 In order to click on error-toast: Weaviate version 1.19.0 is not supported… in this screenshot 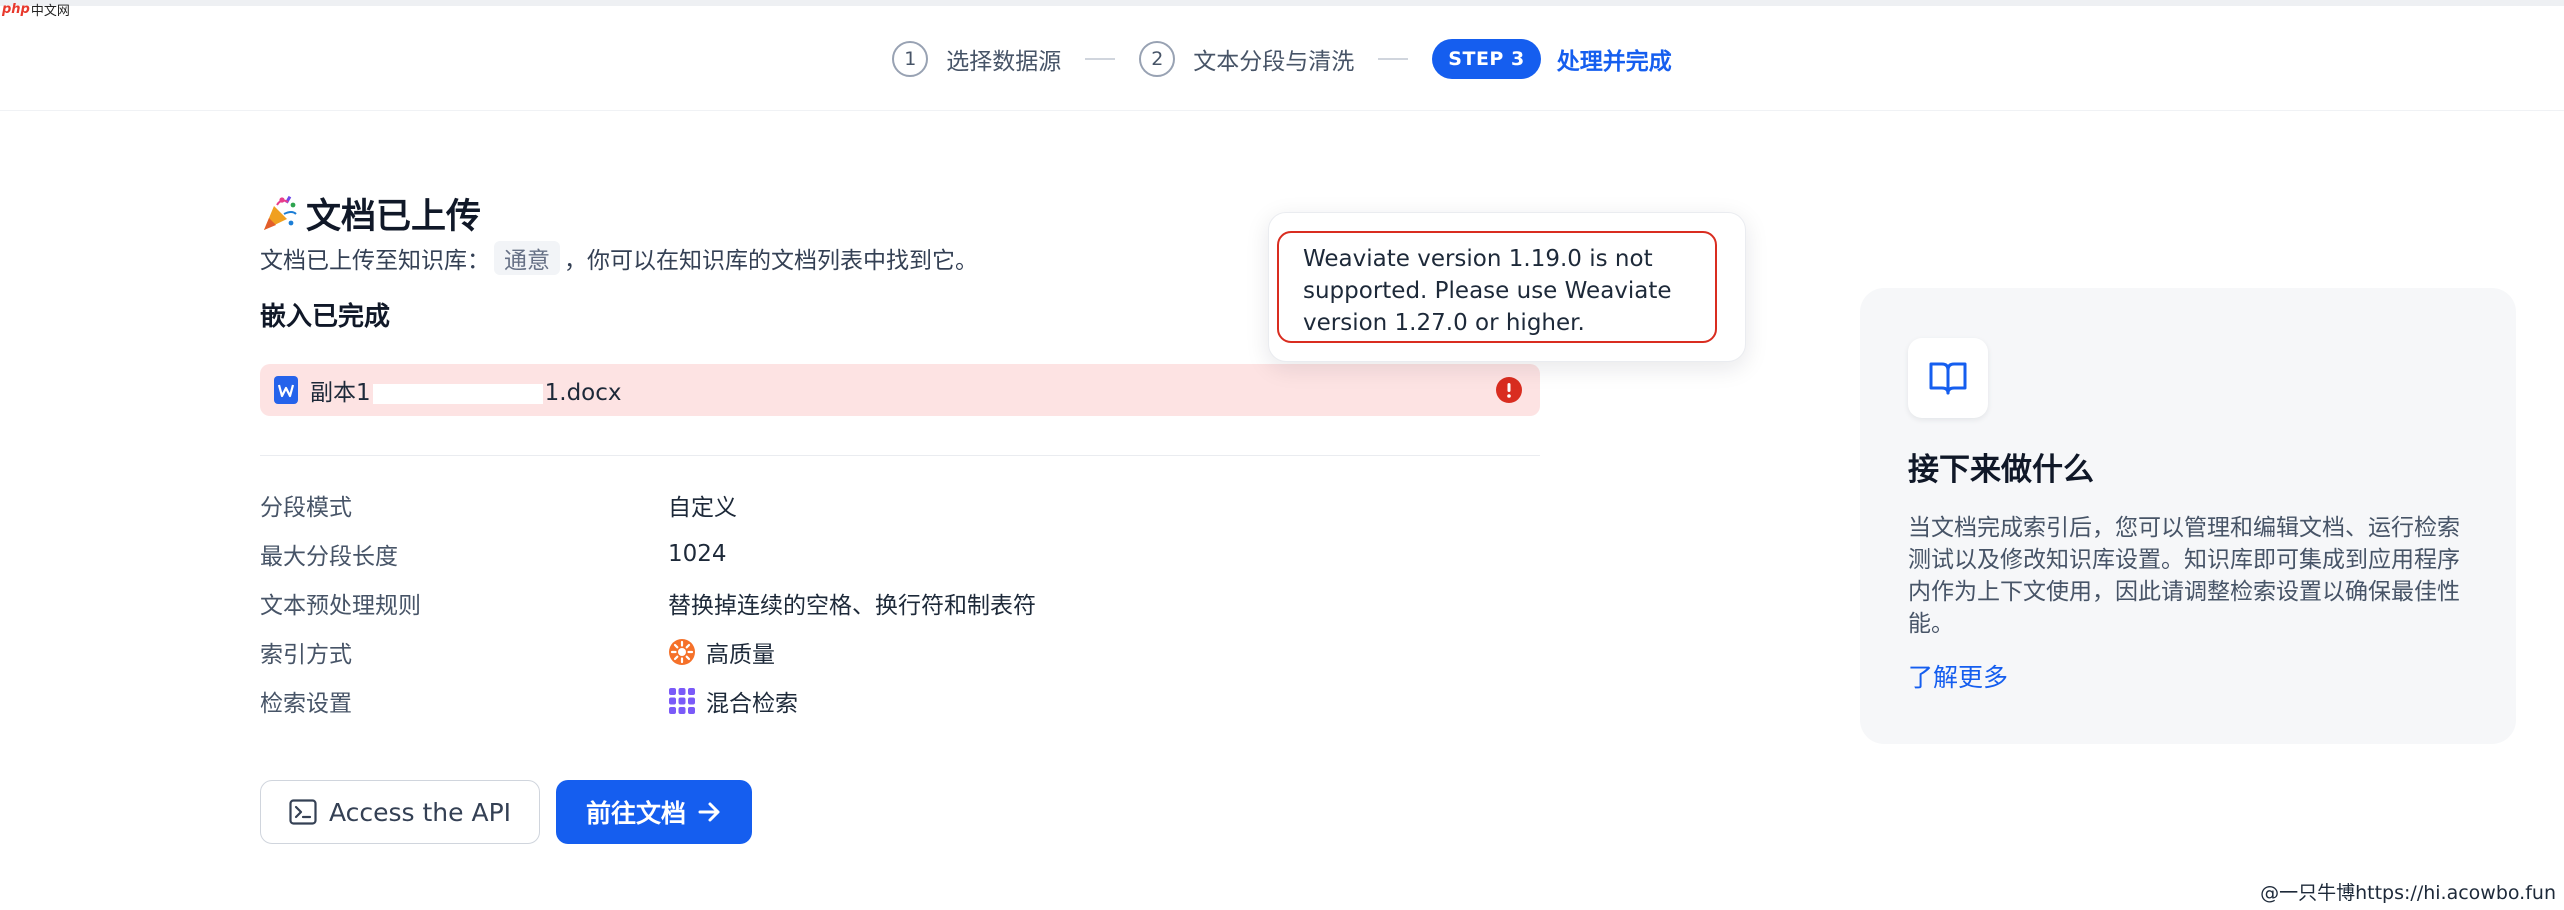, I will do `click(1507, 287)`.